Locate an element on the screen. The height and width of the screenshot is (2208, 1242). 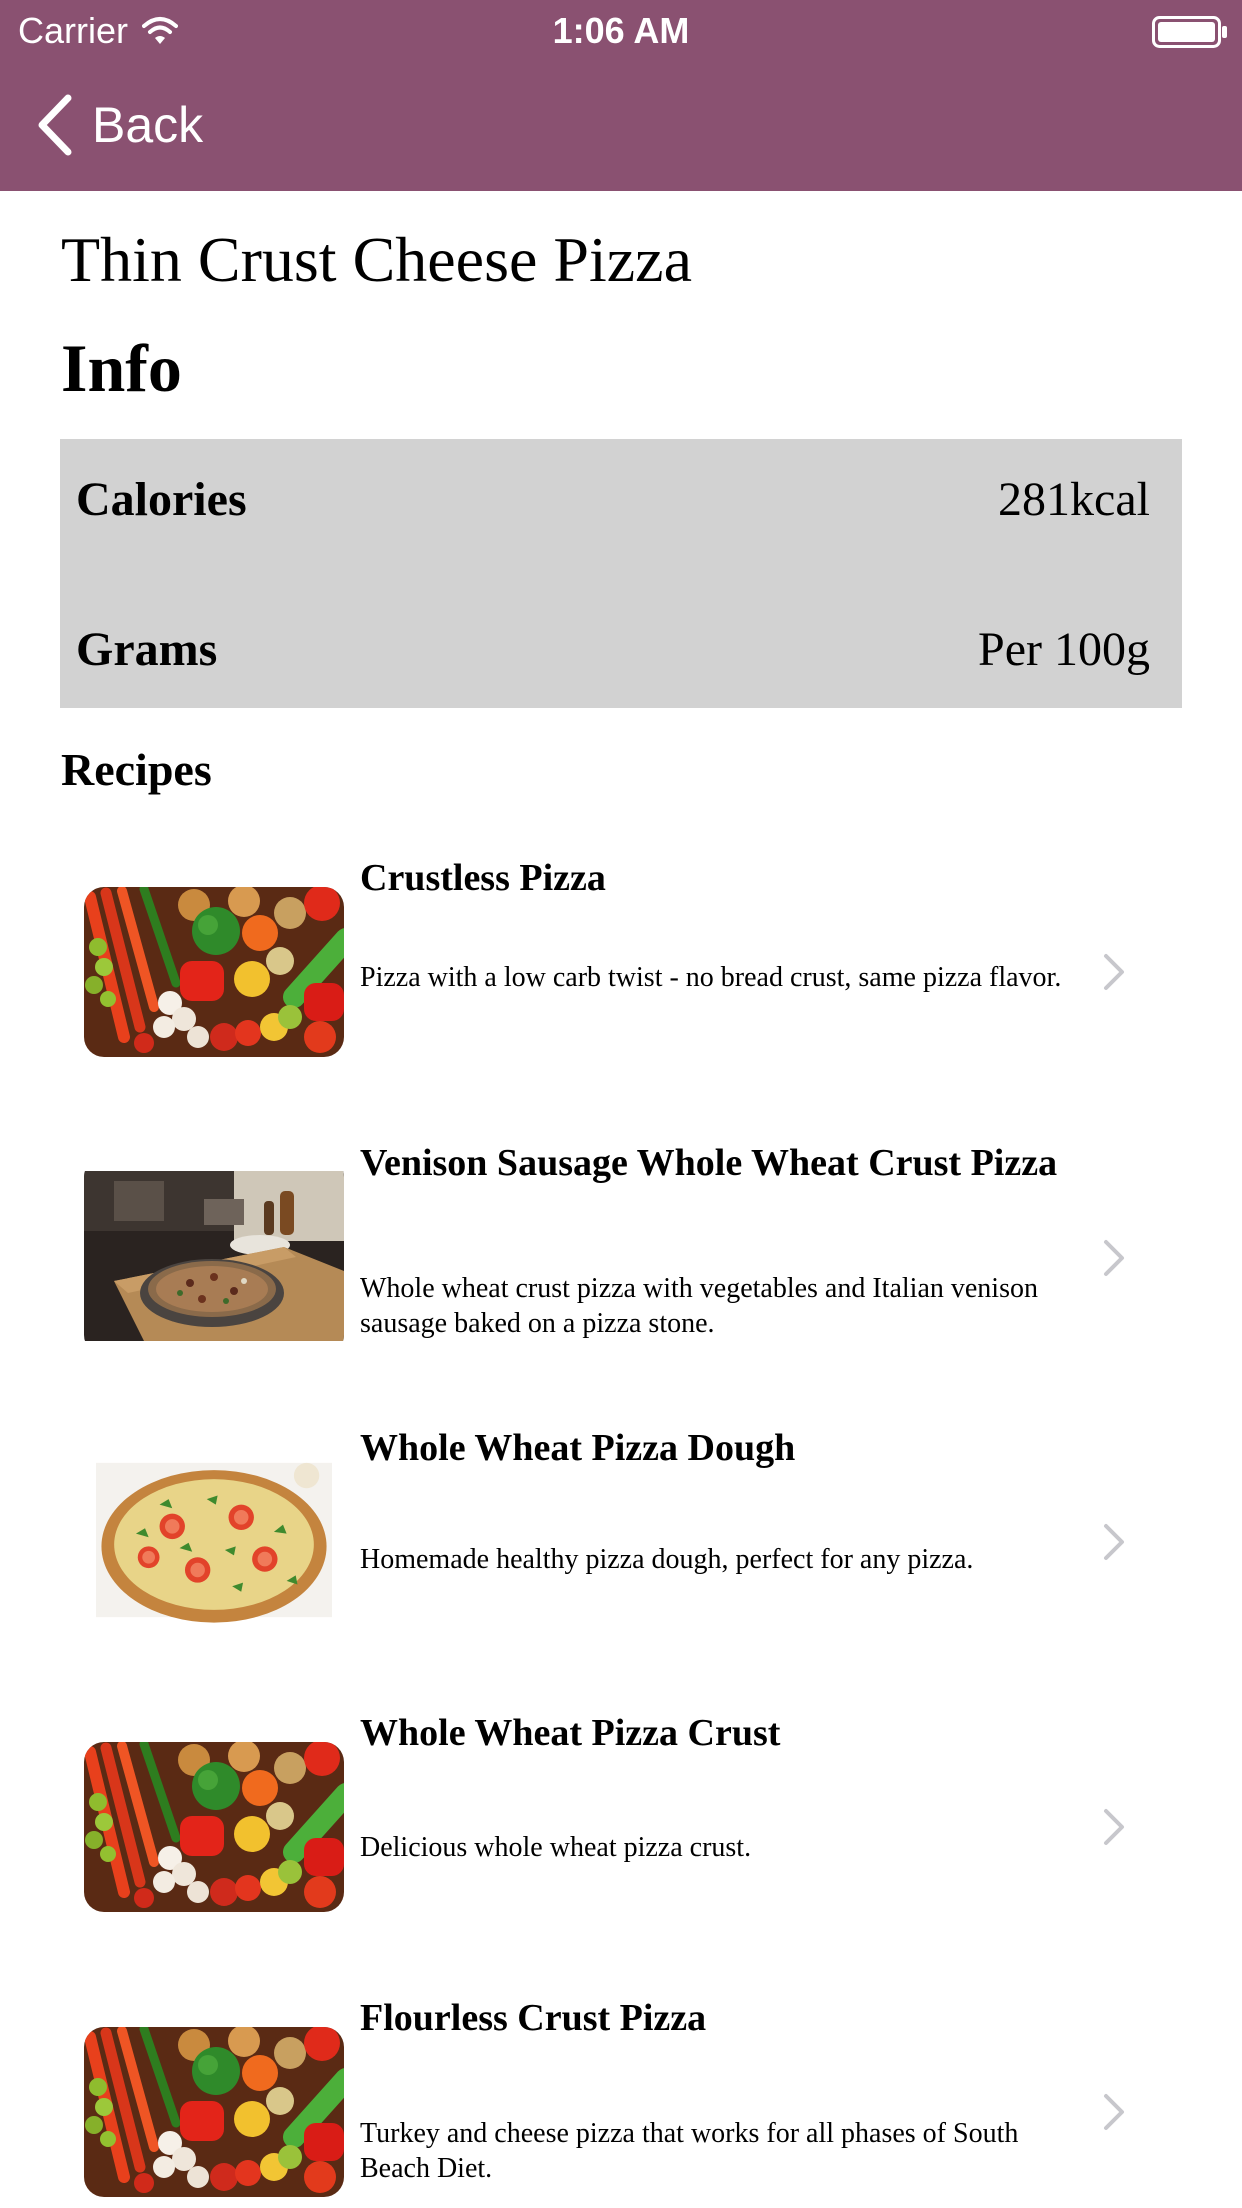
recipe-title: Venison Sausage Whole Wheat Crust Pizza is located at coordinates (709, 1163).